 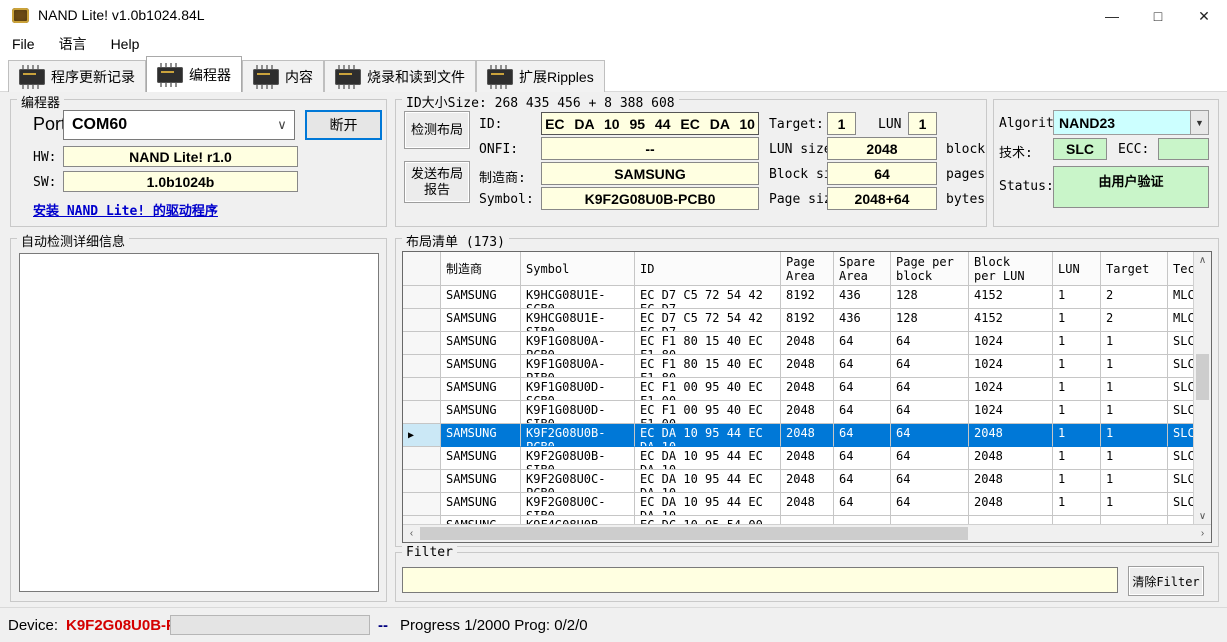 I want to click on menu-item-1: 语言, so click(x=73, y=44).